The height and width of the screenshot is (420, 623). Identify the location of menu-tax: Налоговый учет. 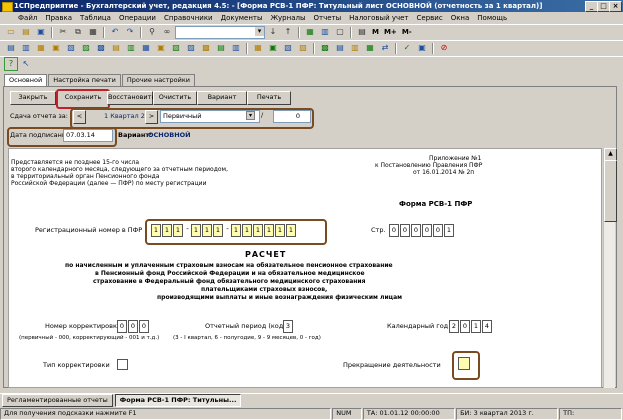
(378, 18).